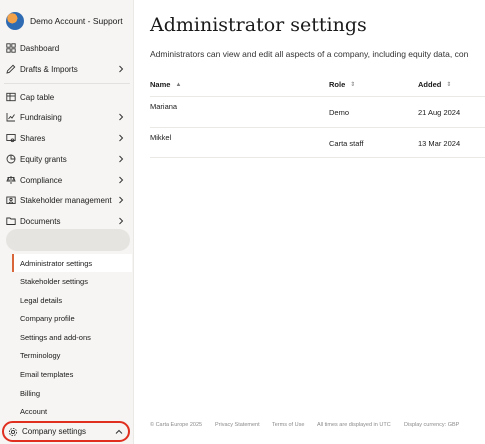 Image resolution: width=485 pixels, height=444 pixels. What do you see at coordinates (40, 221) in the screenshot?
I see `nav-label: Documents` at bounding box center [40, 221].